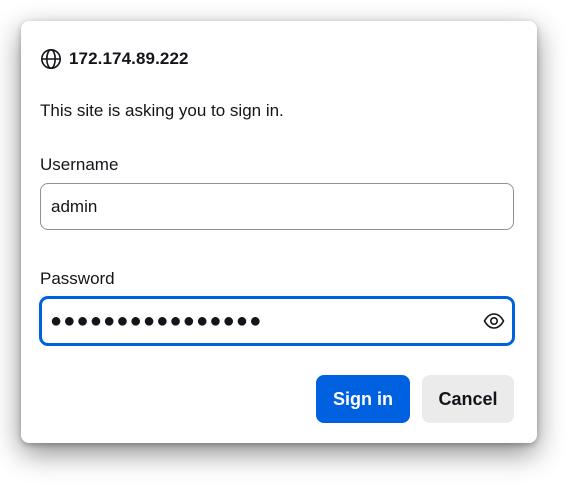 Image resolution: width=579 pixels, height=485 pixels. I want to click on password-label: Password, so click(77, 278).